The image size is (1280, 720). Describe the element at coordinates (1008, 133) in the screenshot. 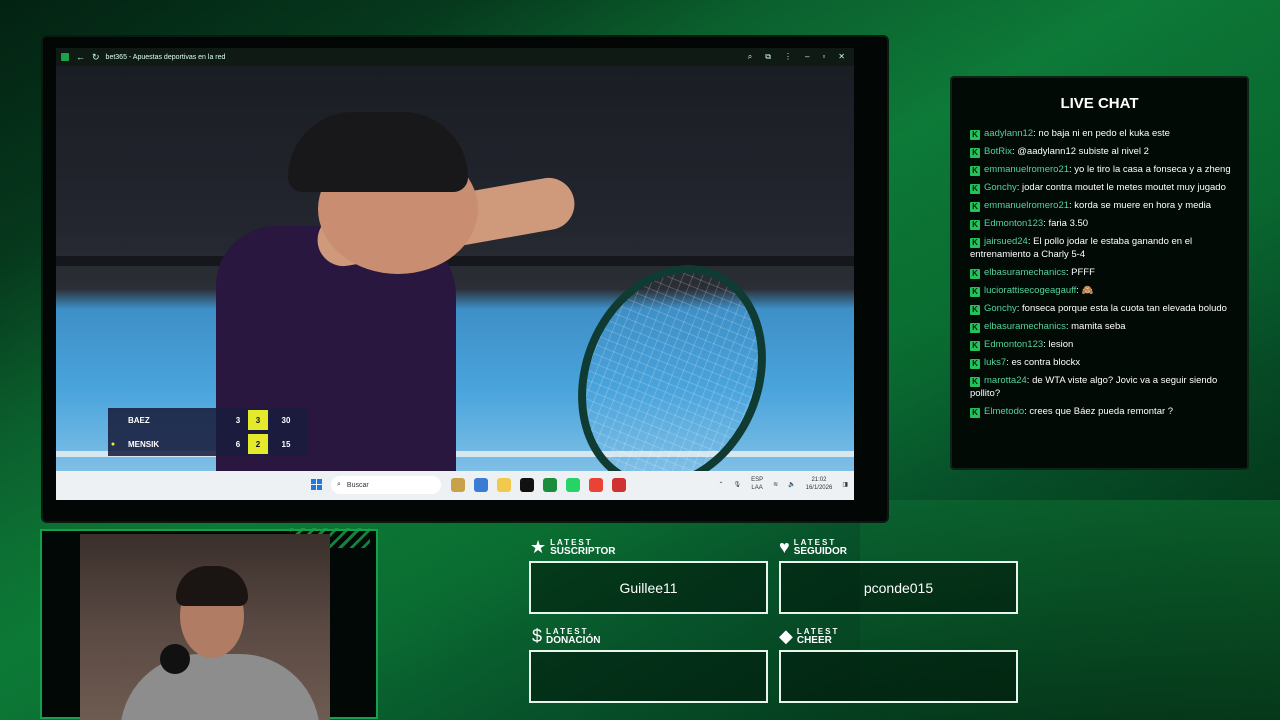

I see `chat-username: aadylann12` at that location.